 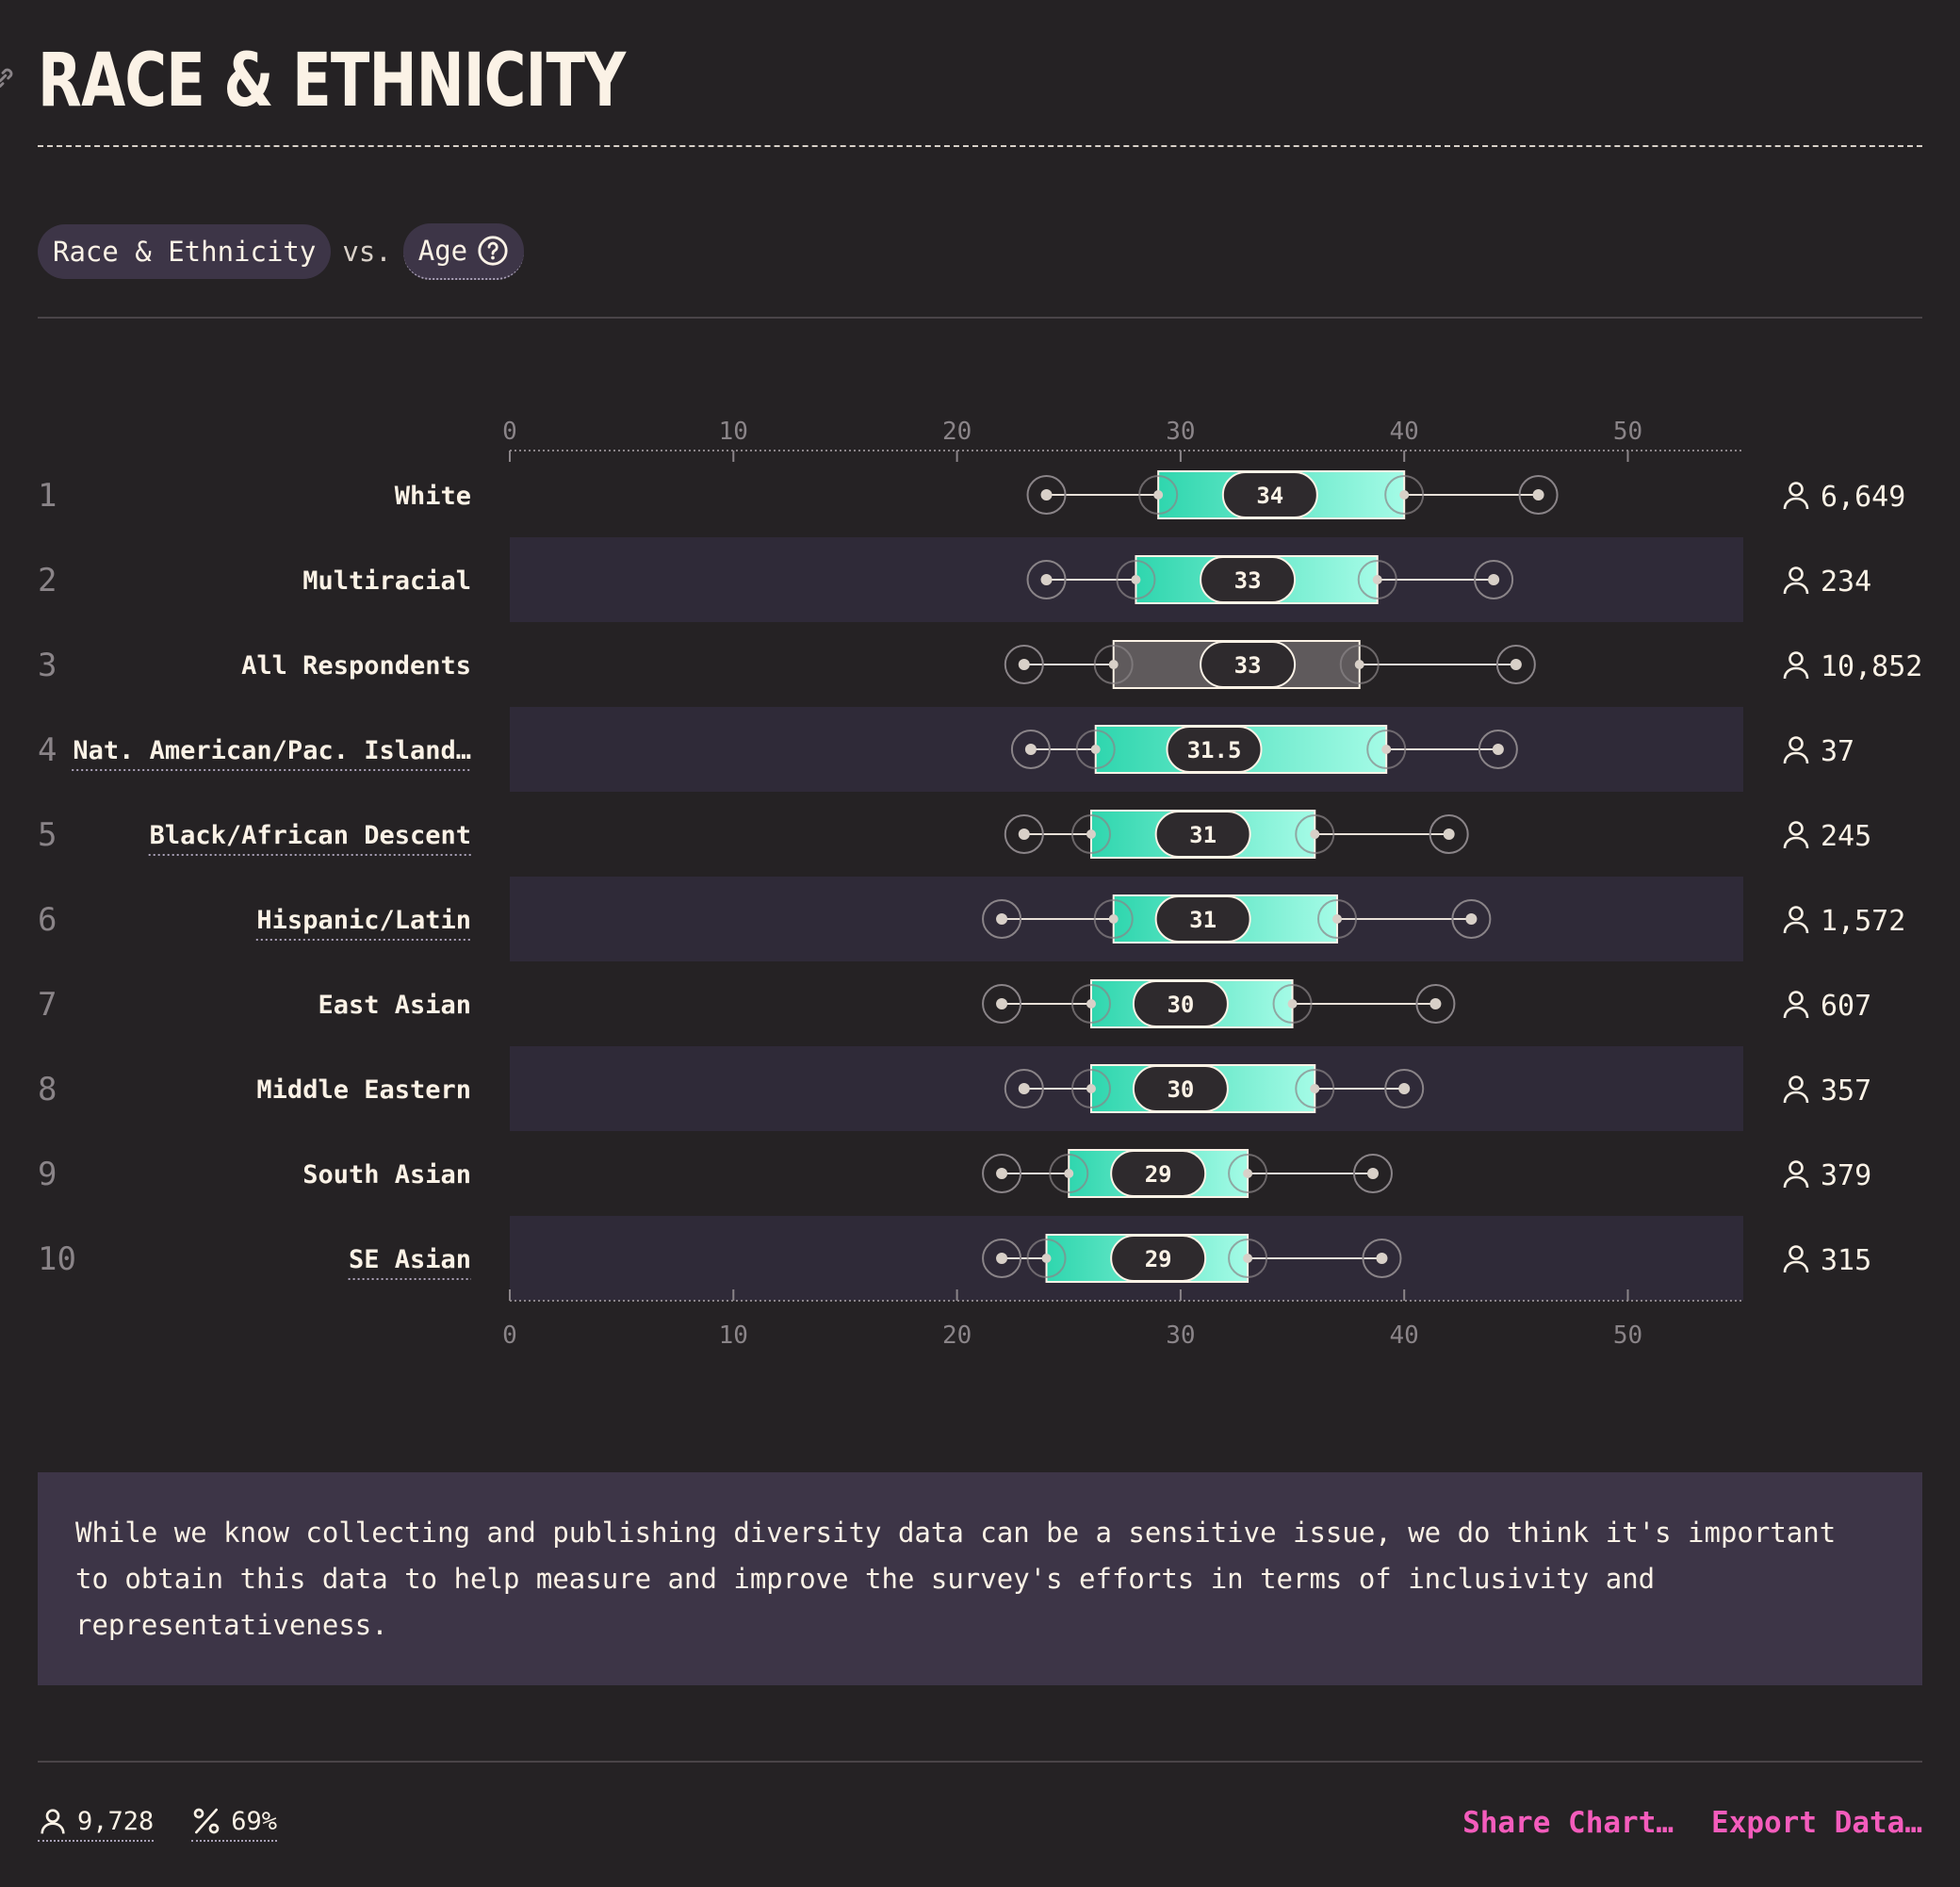 I want to click on median-label: 31.5, so click(x=1214, y=750).